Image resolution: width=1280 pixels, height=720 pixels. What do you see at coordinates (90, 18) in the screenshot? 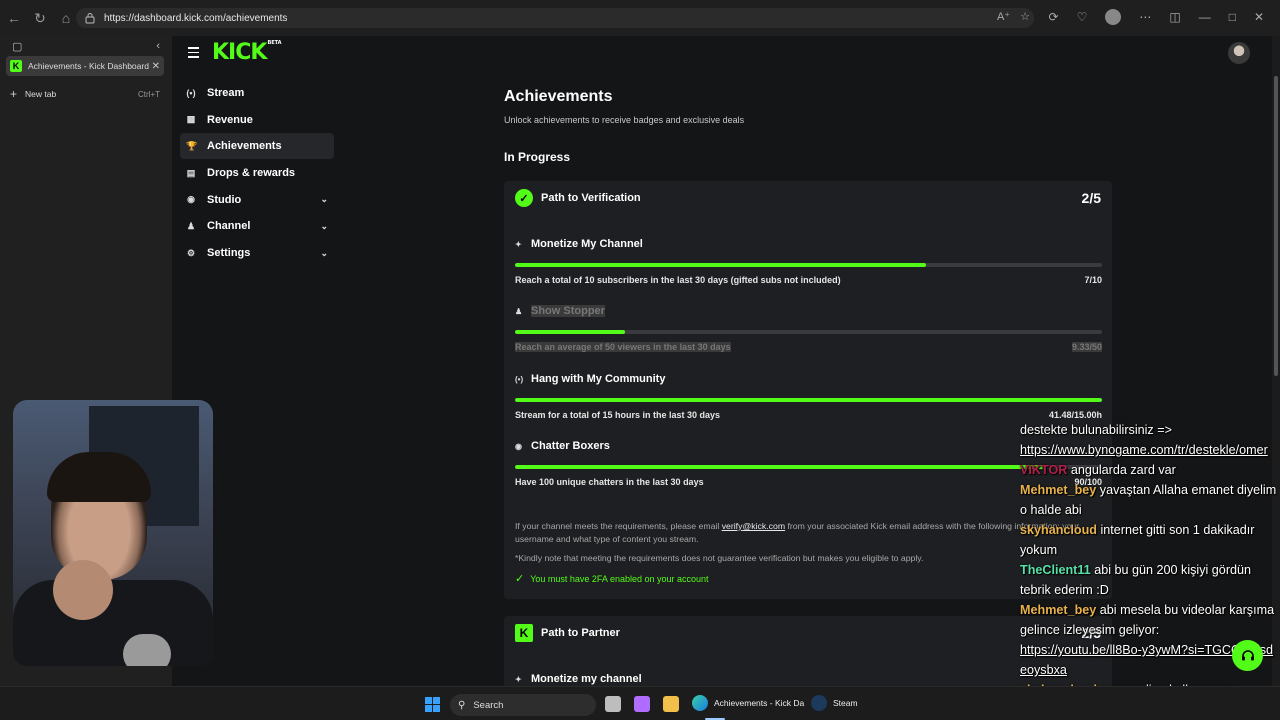
I see `site-info-icon` at bounding box center [90, 18].